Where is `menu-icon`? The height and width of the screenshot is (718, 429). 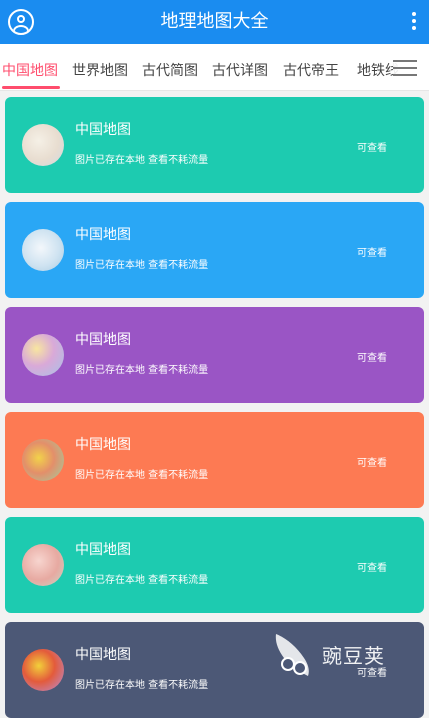
menu-icon is located at coordinates (405, 68).